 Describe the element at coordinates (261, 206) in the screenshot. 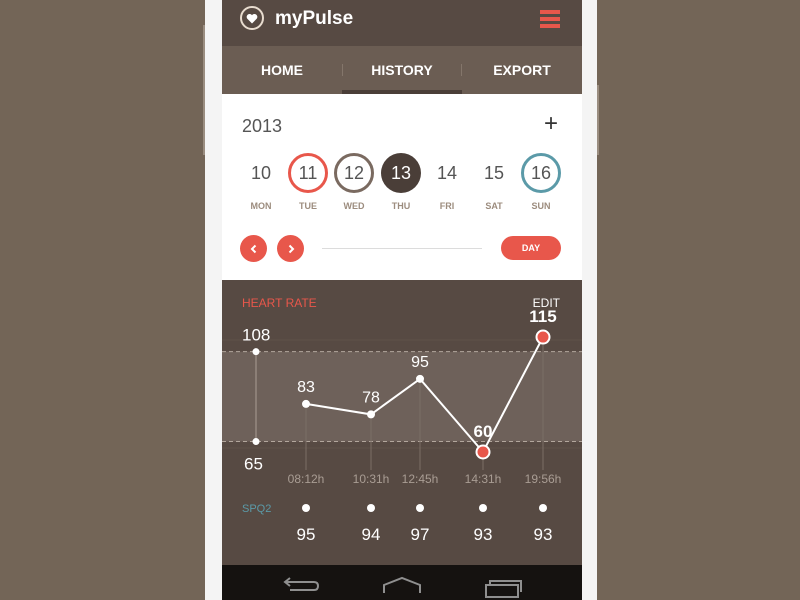

I see `weekday-label: MON` at that location.